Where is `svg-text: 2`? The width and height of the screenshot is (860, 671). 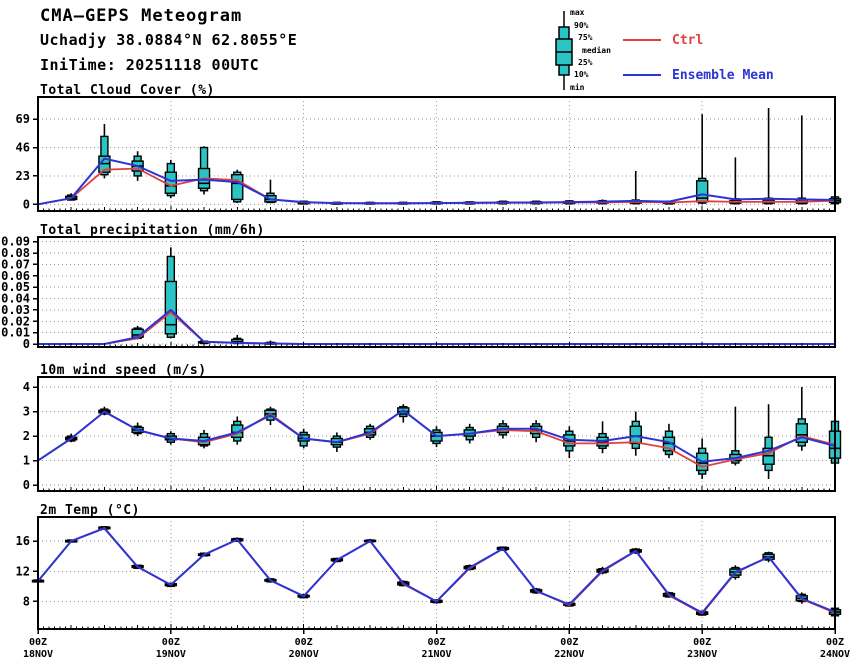 svg-text: 2 is located at coordinates (26, 436).